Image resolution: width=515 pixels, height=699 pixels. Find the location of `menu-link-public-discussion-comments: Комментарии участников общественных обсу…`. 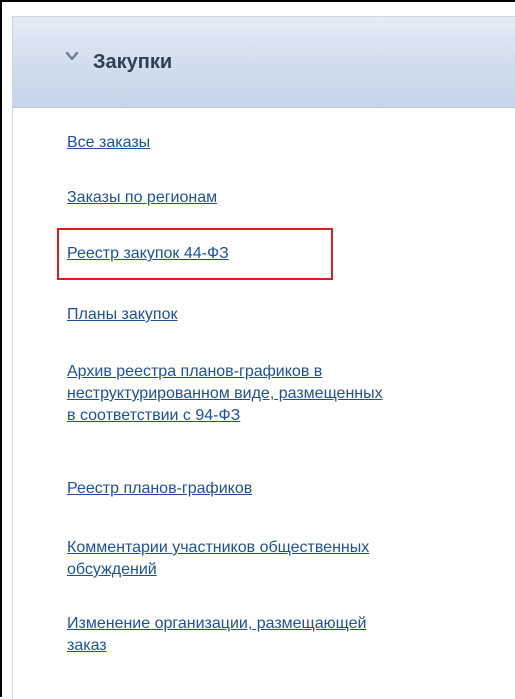

menu-link-public-discussion-comments: Комментарии участников общественных обсу… is located at coordinates (291, 559).